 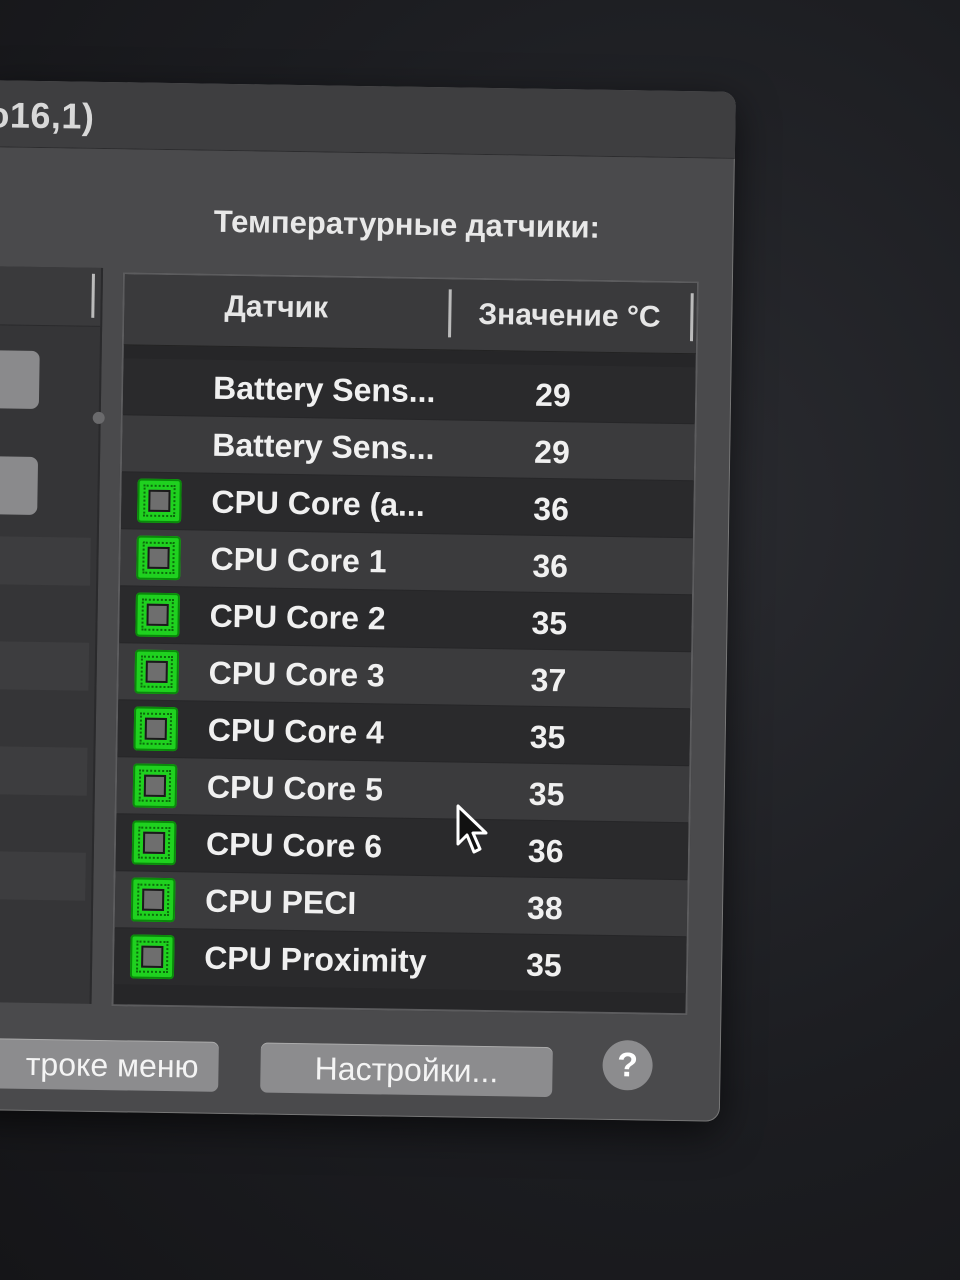 What do you see at coordinates (544, 908) in the screenshot?
I see `sensor-value: 38` at bounding box center [544, 908].